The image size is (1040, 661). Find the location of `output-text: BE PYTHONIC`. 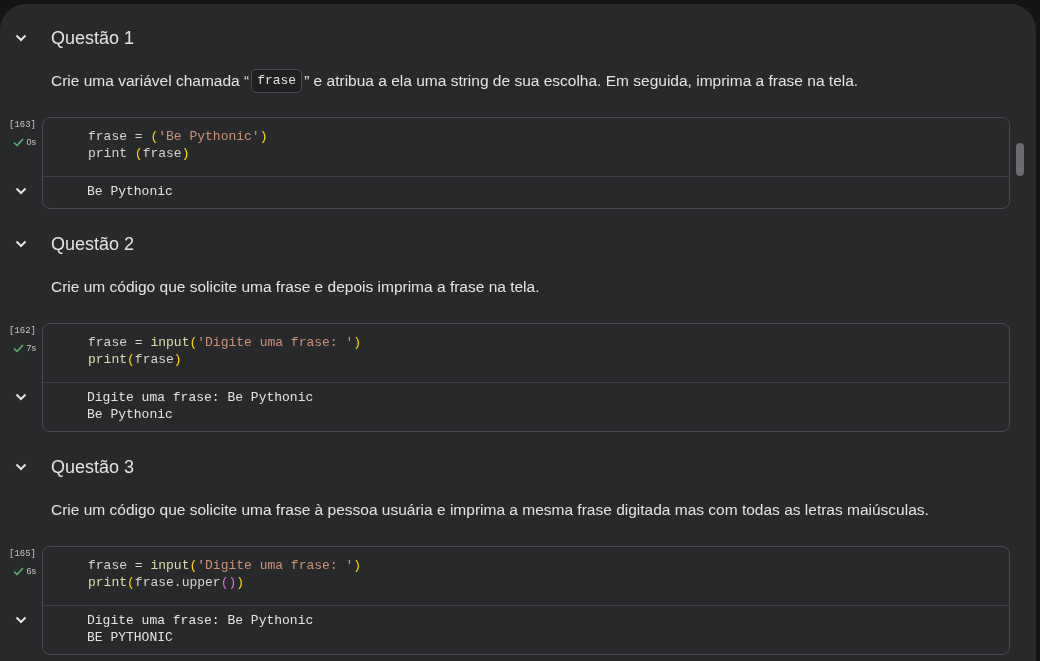

output-text: BE PYTHONIC is located at coordinates (130, 637).